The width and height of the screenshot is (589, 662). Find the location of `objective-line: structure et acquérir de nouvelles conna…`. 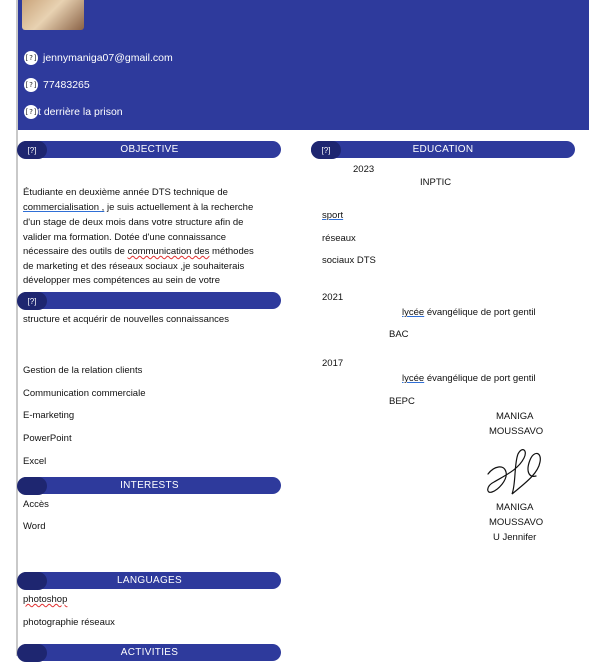

objective-line: structure et acquérir de nouvelles conna… is located at coordinates (126, 319).